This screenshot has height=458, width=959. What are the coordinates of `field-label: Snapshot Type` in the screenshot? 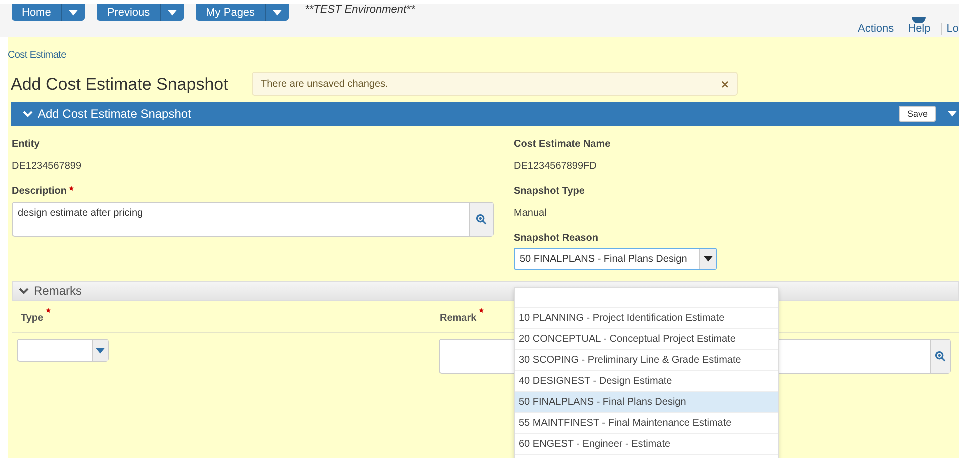 It's located at (550, 192).